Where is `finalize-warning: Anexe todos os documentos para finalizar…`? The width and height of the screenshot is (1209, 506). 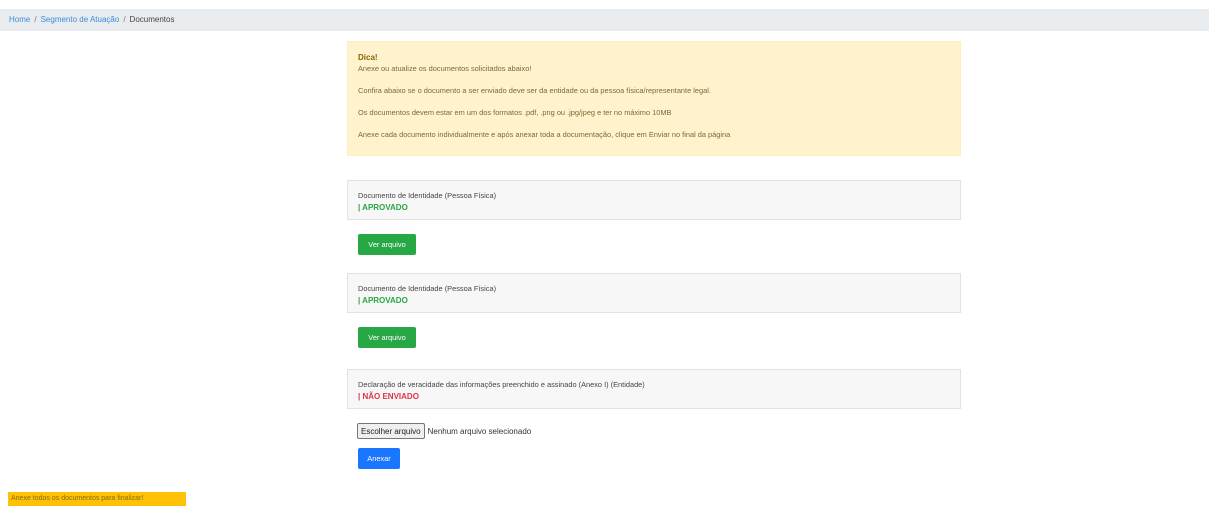 finalize-warning: Anexe todos os documentos para finalizar… is located at coordinates (97, 499).